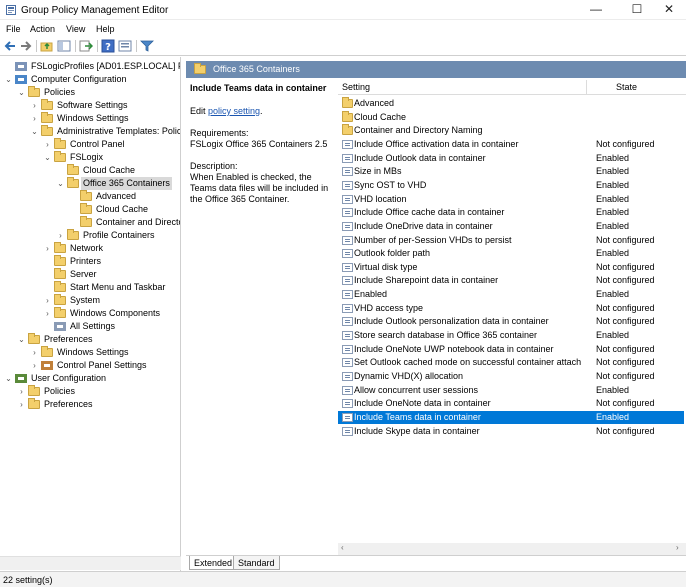 Image resolution: width=686 pixels, height=587 pixels. I want to click on setting-row: Allow concurrent user sessions Enabled, so click(511, 390).